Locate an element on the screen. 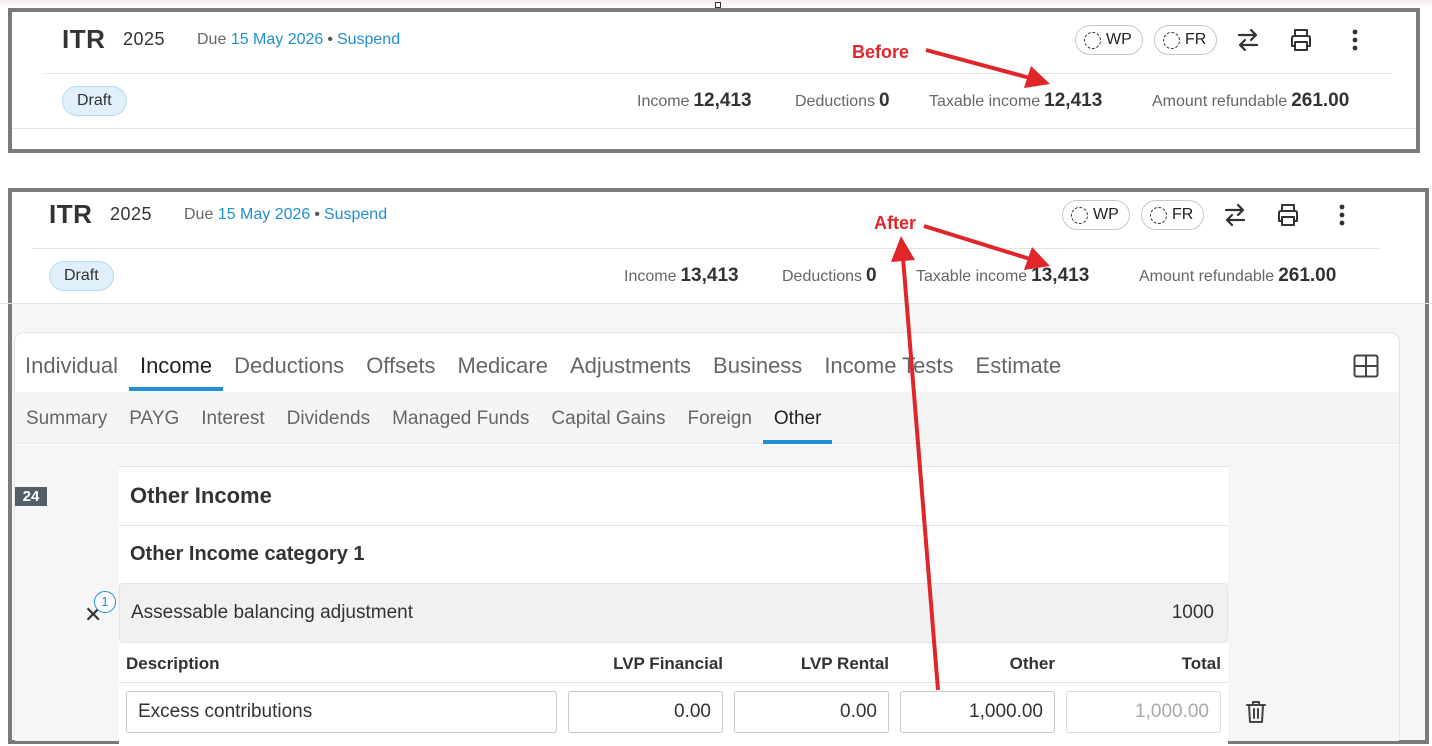  subtab-capital-gains: Capital Gains is located at coordinates (608, 421).